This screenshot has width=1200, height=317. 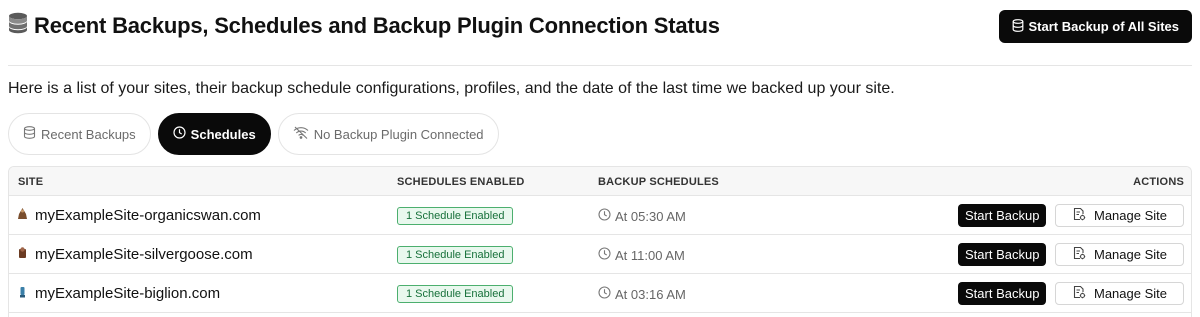 What do you see at coordinates (600, 65) in the screenshot?
I see `header-divider` at bounding box center [600, 65].